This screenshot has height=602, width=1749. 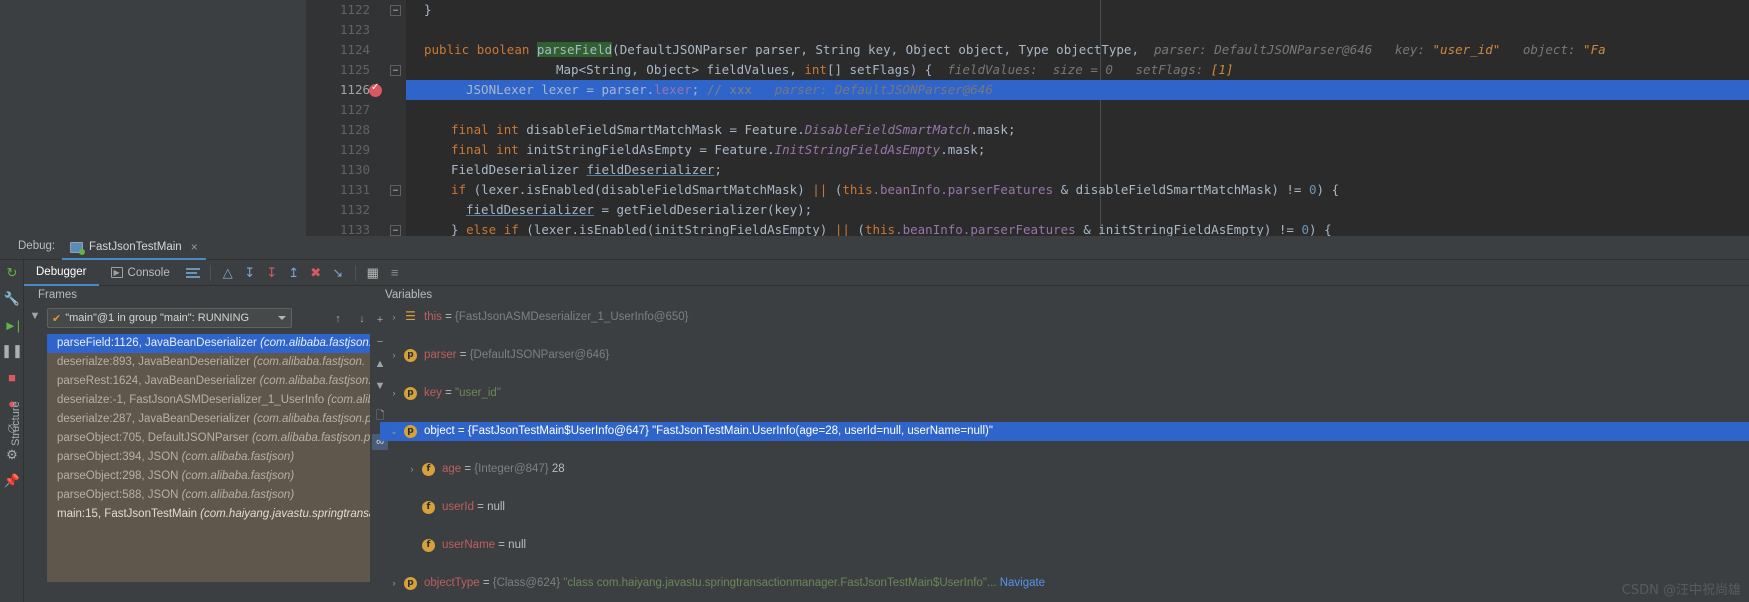 What do you see at coordinates (315, 343) in the screenshot?
I see `frame-package: (com.alibaba.fastjson.` at bounding box center [315, 343].